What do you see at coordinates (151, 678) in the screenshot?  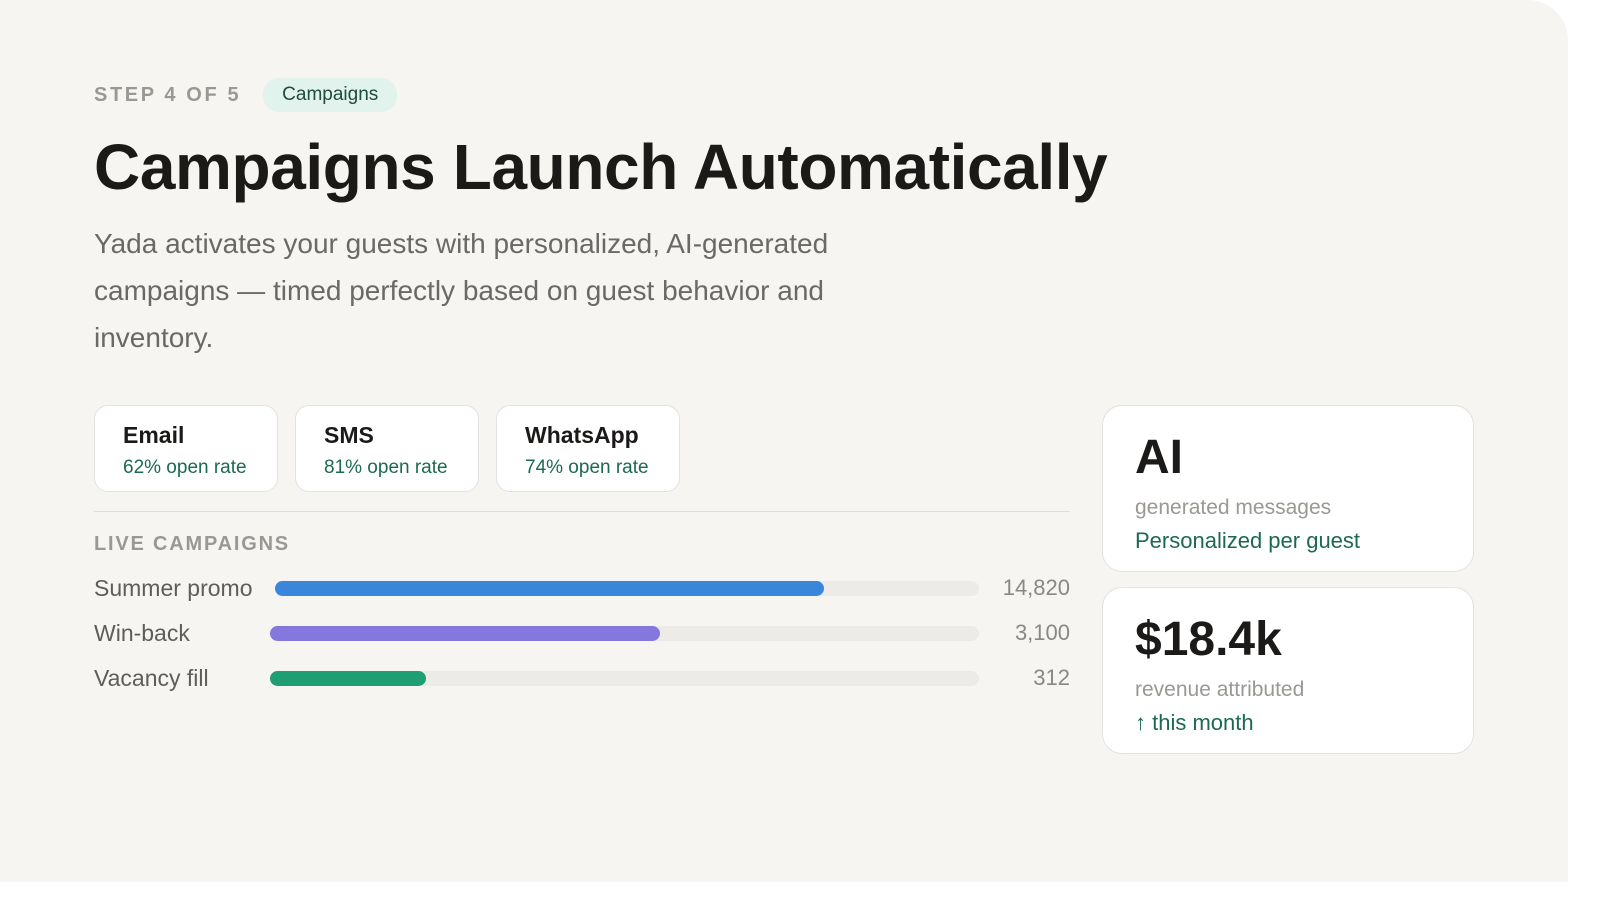 I see `campaign-name: Vacancy fill` at bounding box center [151, 678].